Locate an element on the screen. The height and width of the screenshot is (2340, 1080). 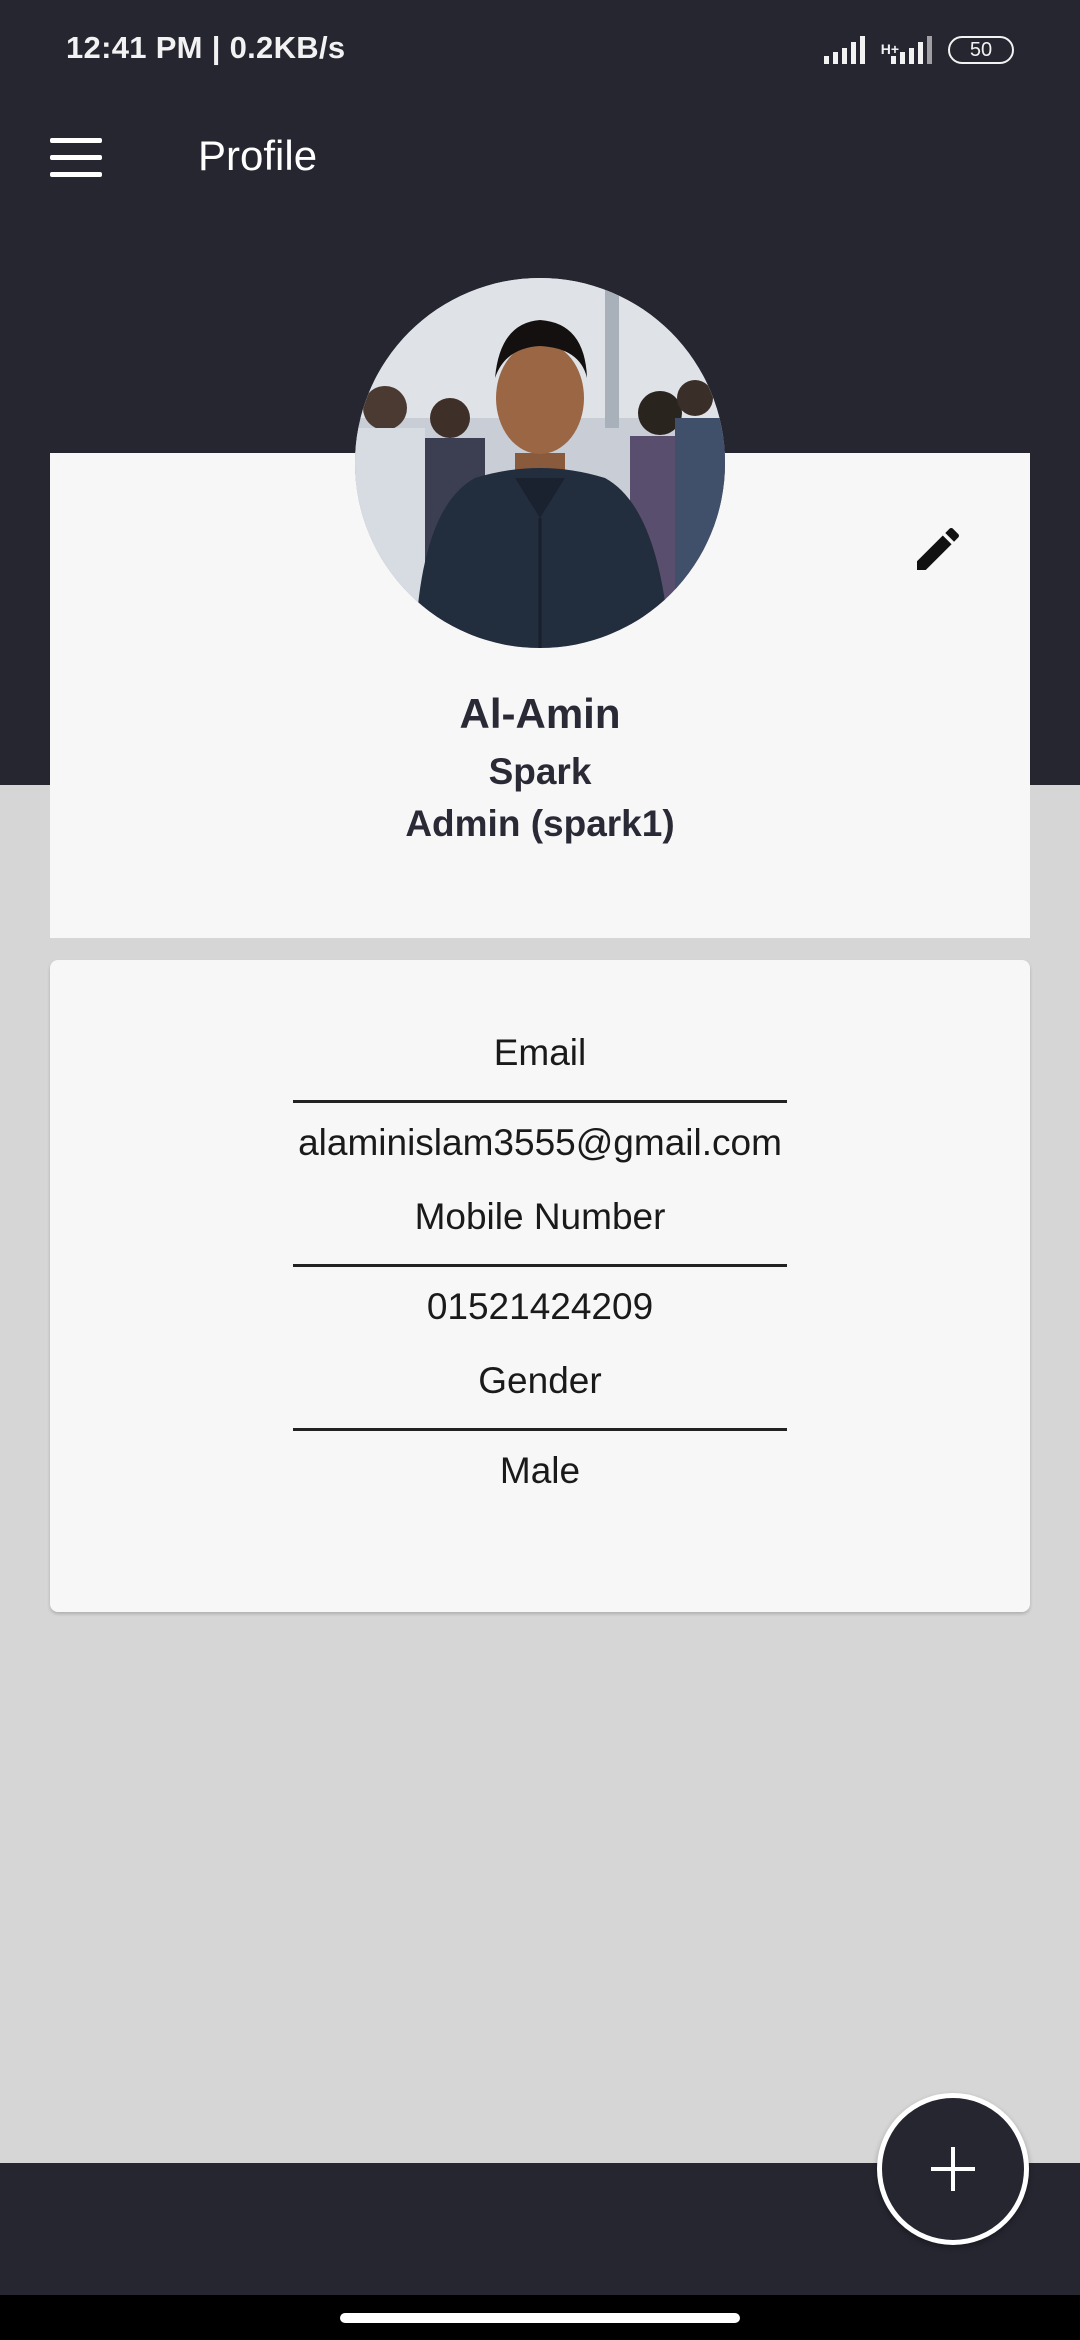
mobile-value: 01521424209 is located at coordinates (540, 1306).